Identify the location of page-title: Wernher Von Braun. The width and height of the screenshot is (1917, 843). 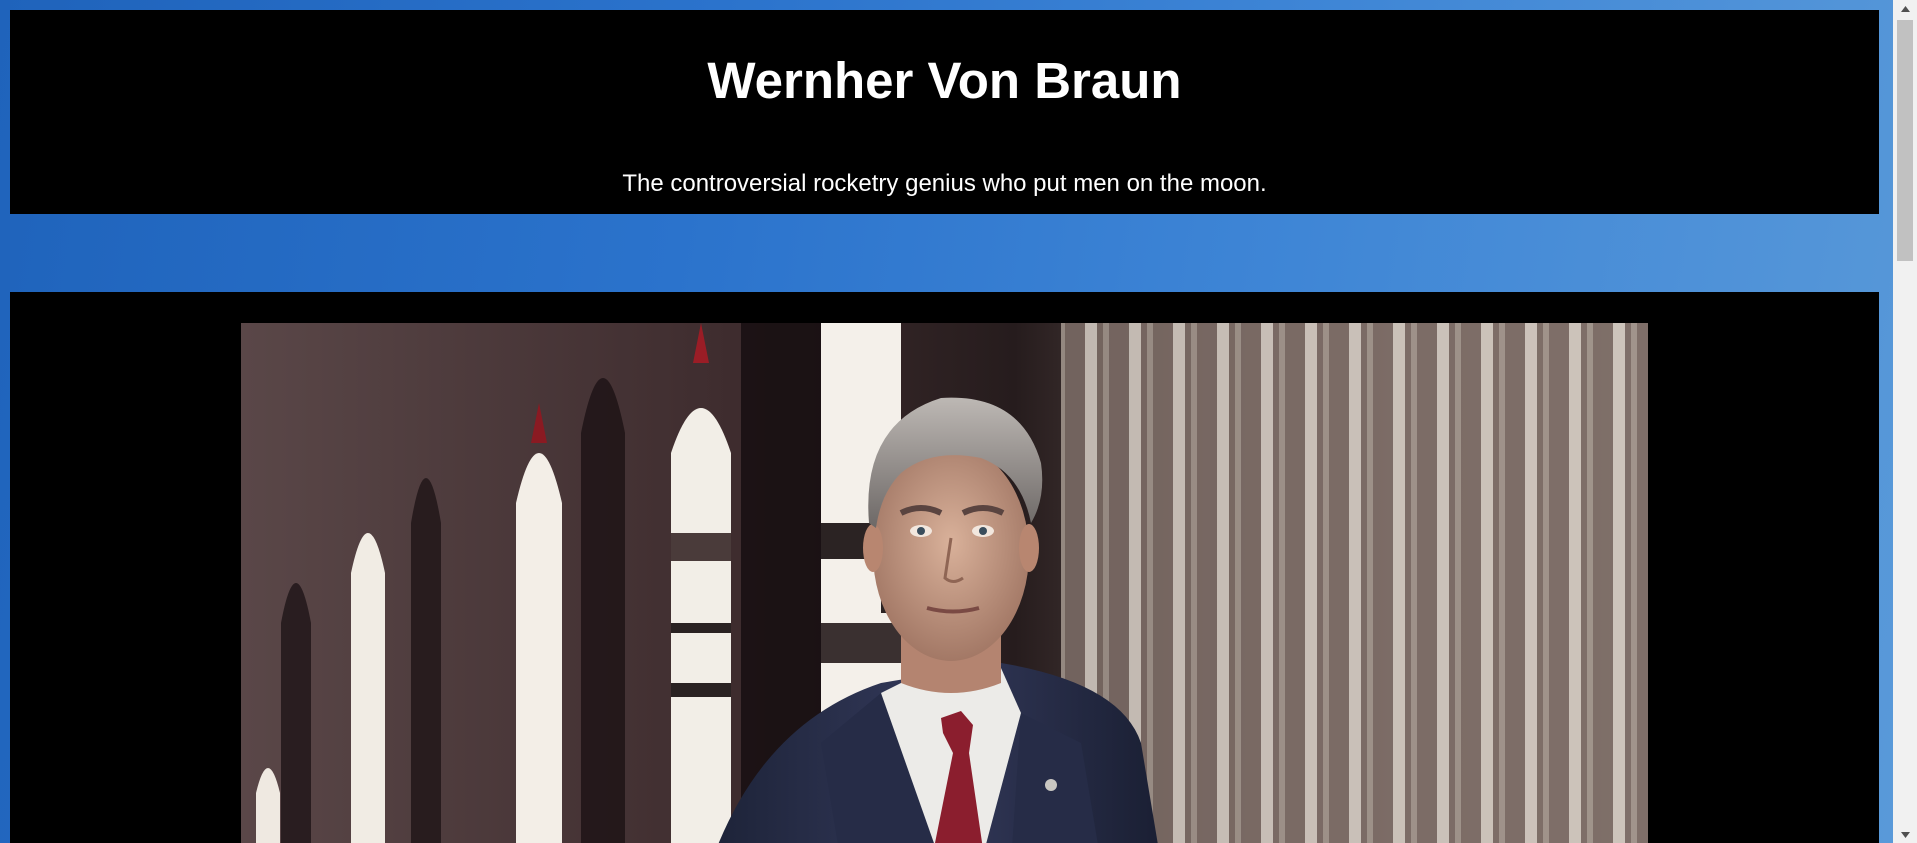
(944, 80).